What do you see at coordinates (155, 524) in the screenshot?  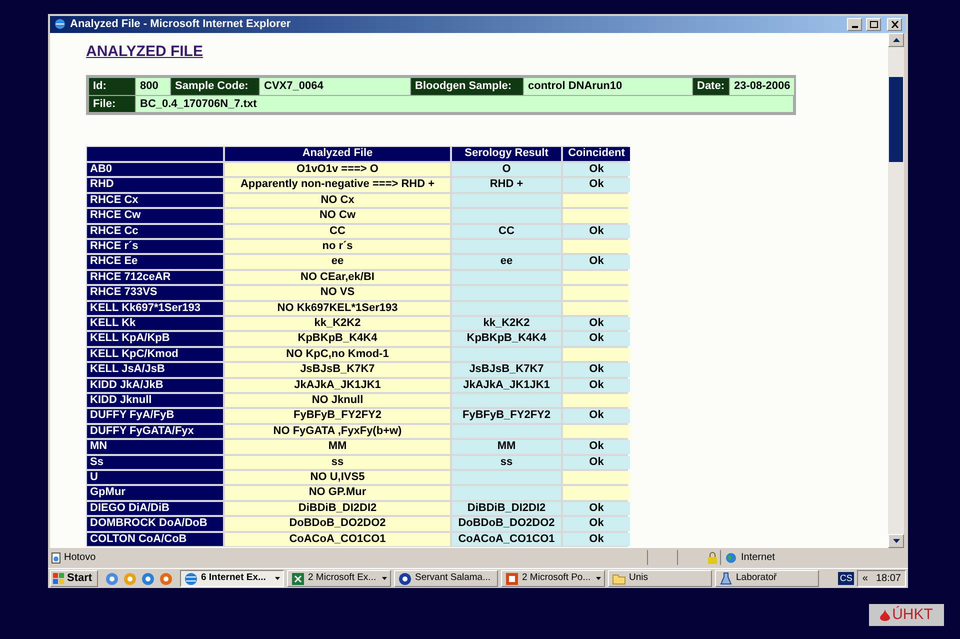 I see `row-label: DOMBROCK DoA/DoB` at bounding box center [155, 524].